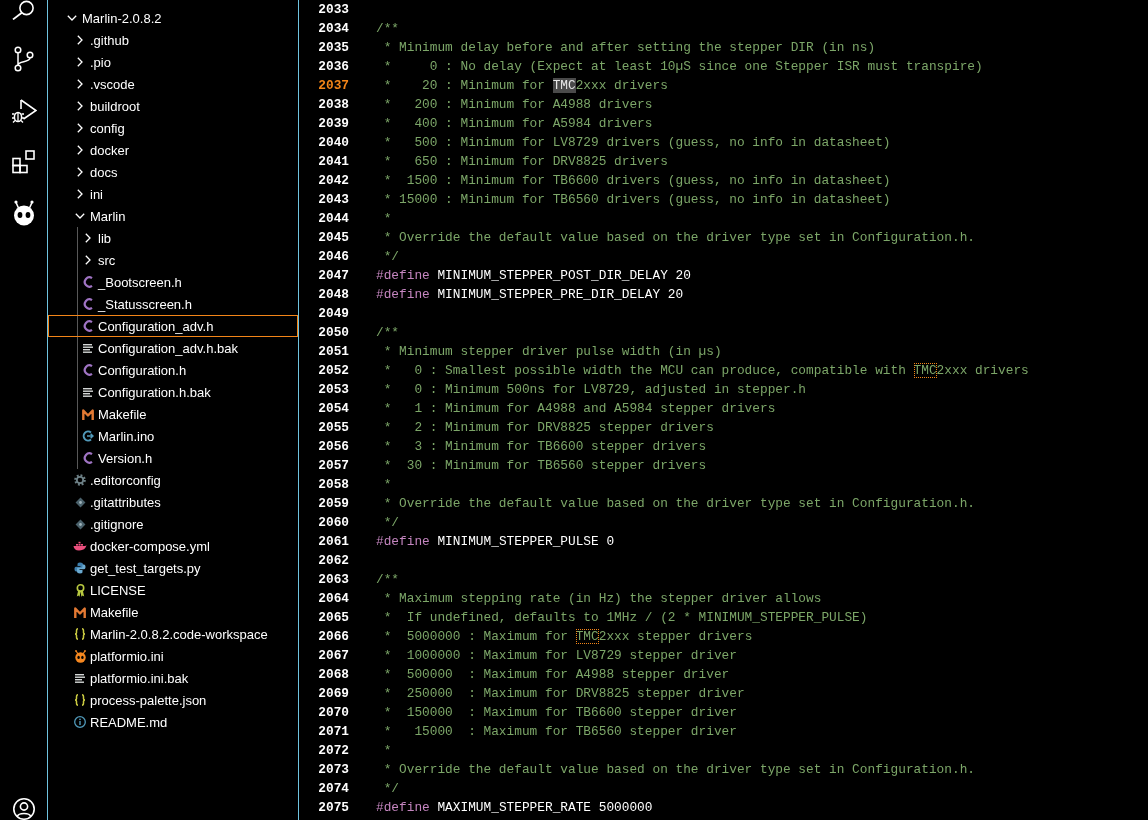 The image size is (1148, 820). Describe the element at coordinates (333, 257) in the screenshot. I see `line-number: 2046` at that location.